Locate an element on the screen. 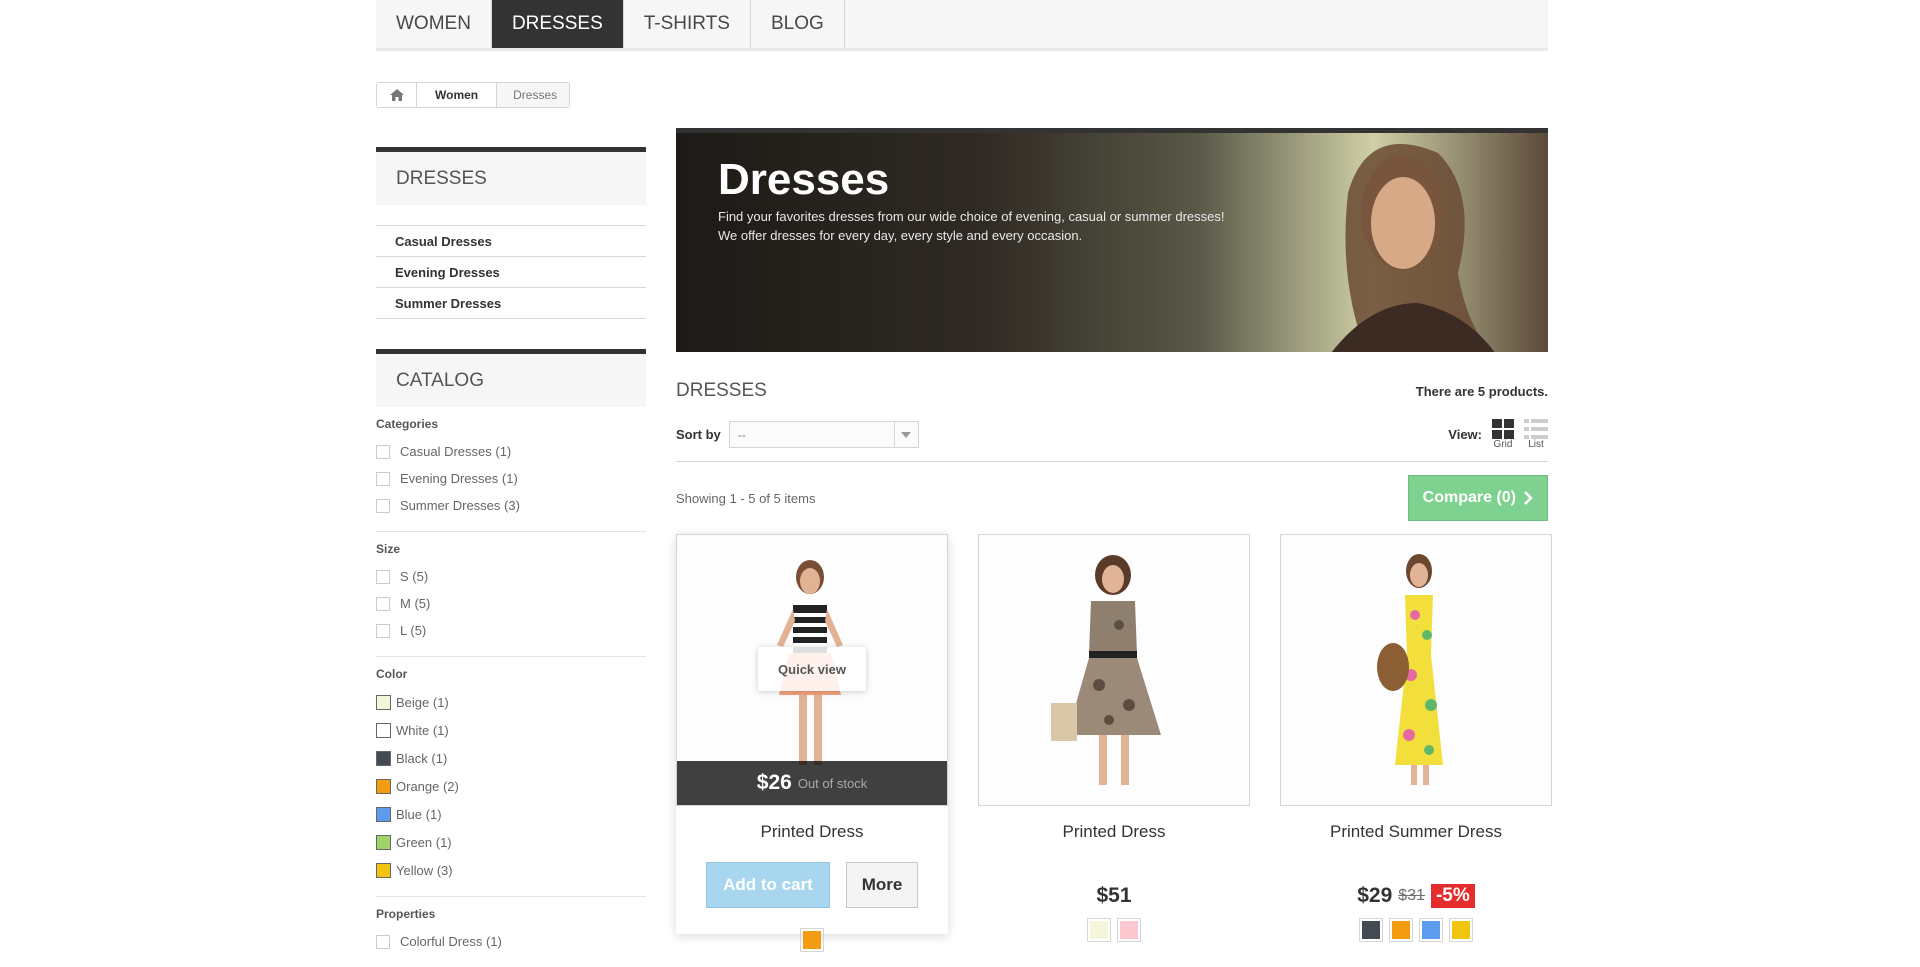 The image size is (1920, 967). filter-label: Green (1) is located at coordinates (424, 842).